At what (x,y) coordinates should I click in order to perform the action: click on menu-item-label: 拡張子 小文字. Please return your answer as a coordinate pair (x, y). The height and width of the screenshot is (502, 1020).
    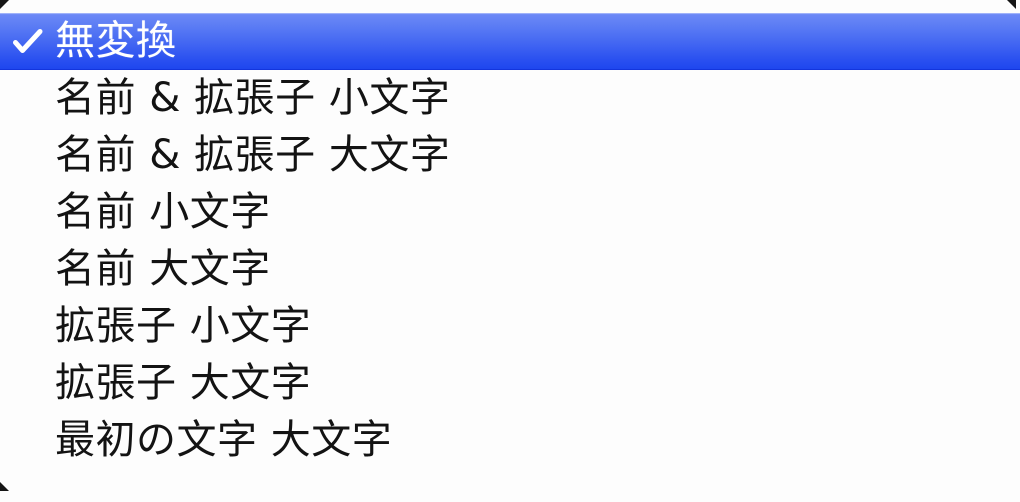
    Looking at the image, I should click on (183, 325).